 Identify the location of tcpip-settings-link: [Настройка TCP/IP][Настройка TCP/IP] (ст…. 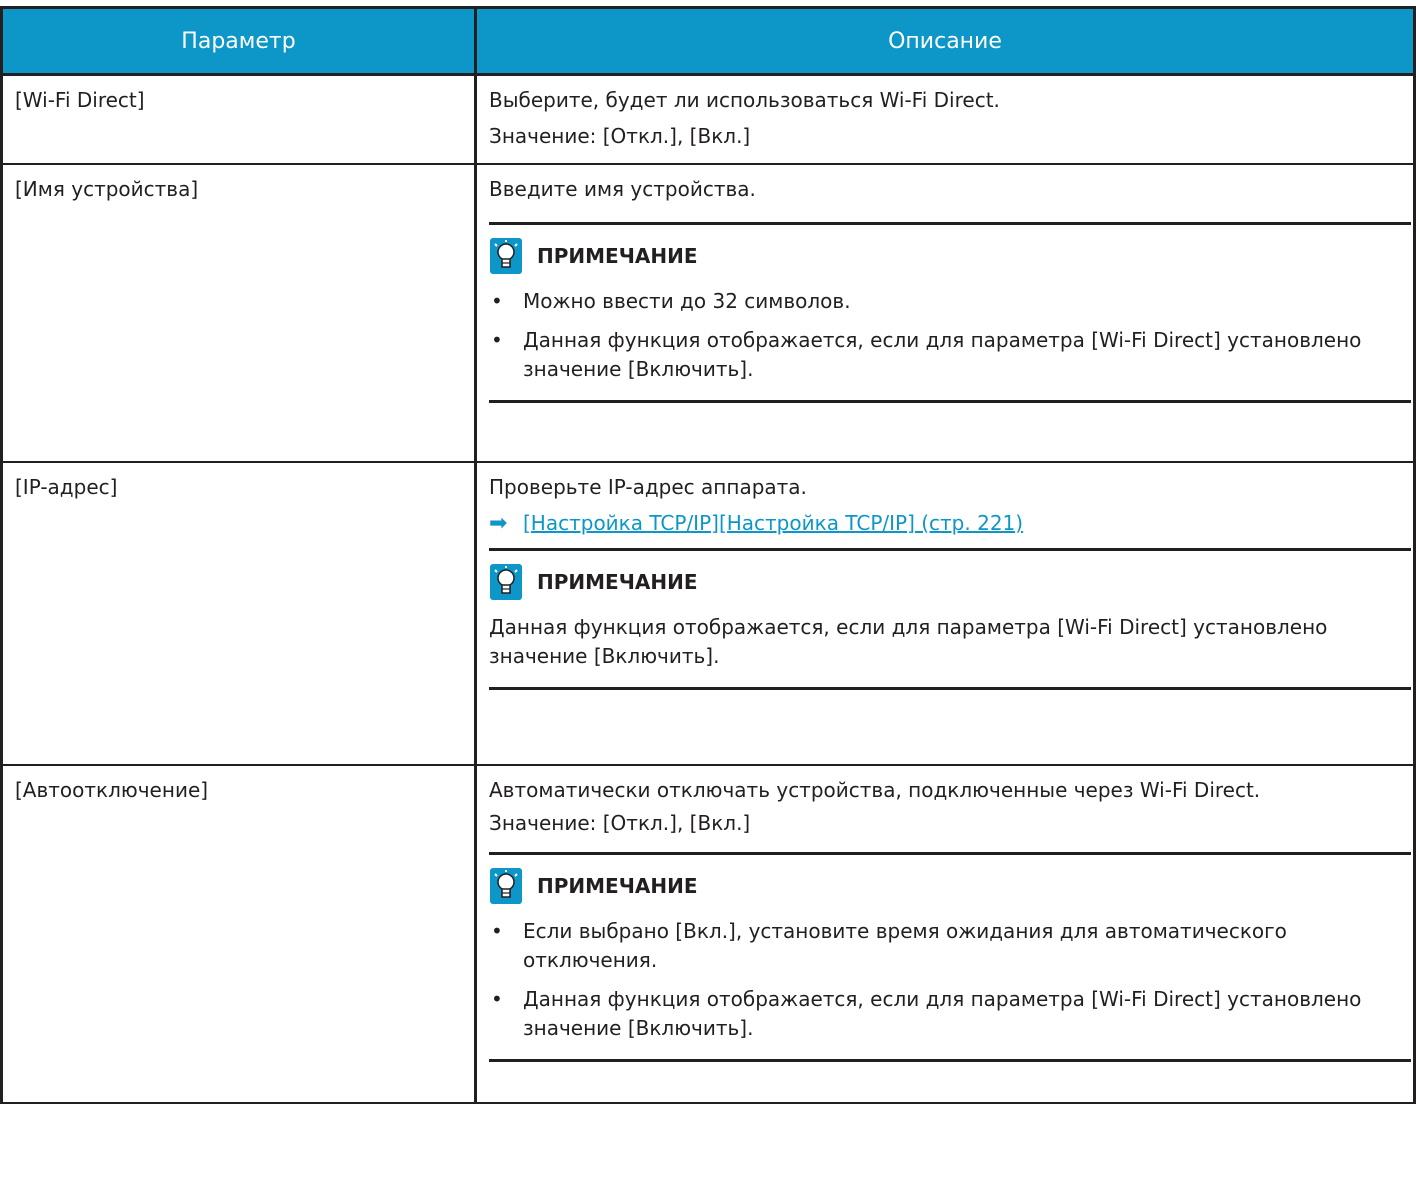
(773, 523).